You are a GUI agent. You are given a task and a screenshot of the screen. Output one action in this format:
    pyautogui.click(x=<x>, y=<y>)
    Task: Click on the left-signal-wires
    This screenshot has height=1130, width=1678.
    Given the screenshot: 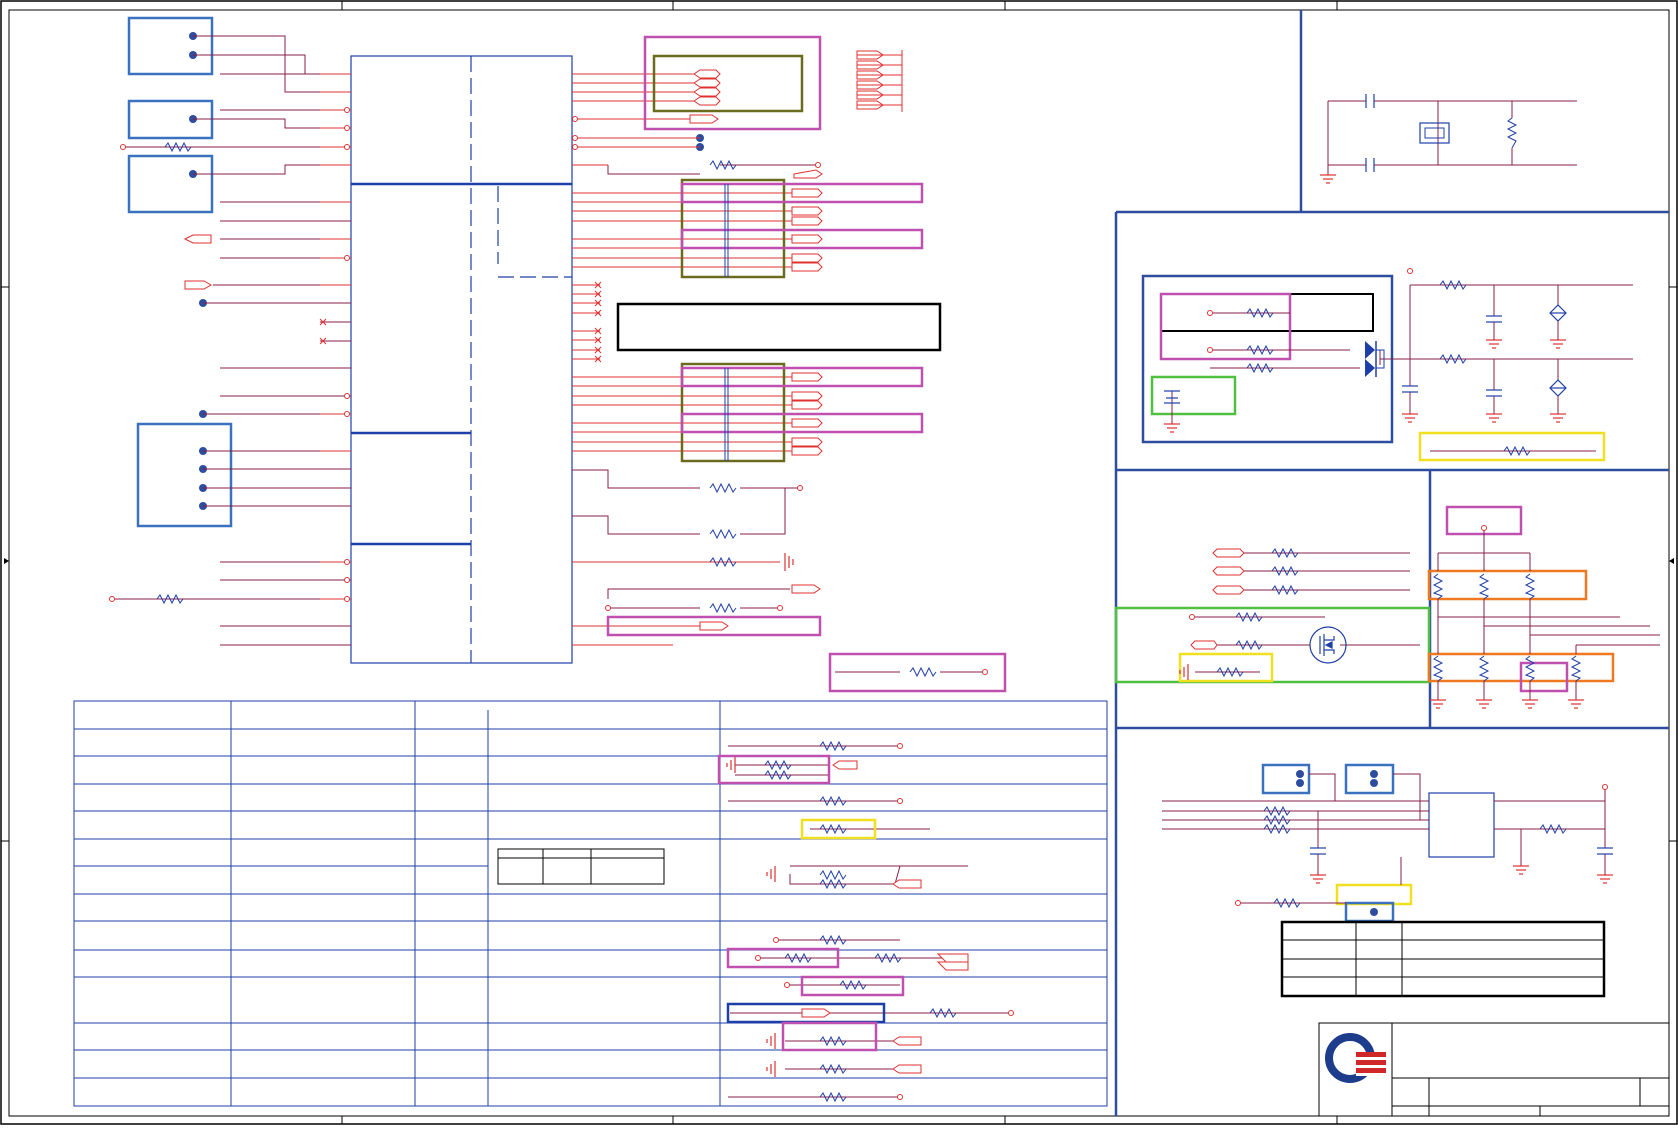 What is the action you would take?
    pyautogui.click(x=231, y=340)
    